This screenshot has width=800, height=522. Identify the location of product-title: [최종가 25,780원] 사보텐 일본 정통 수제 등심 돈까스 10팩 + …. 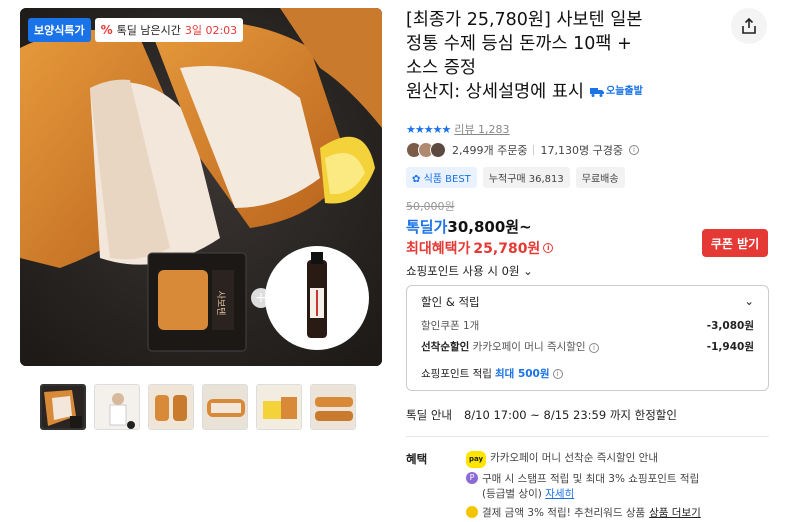
(524, 57).